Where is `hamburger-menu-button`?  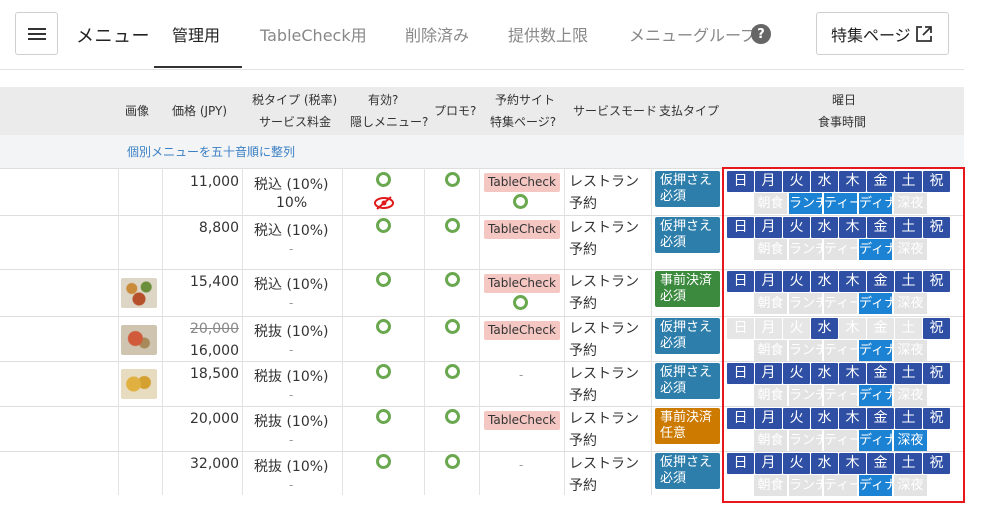
hamburger-menu-button is located at coordinates (36, 33).